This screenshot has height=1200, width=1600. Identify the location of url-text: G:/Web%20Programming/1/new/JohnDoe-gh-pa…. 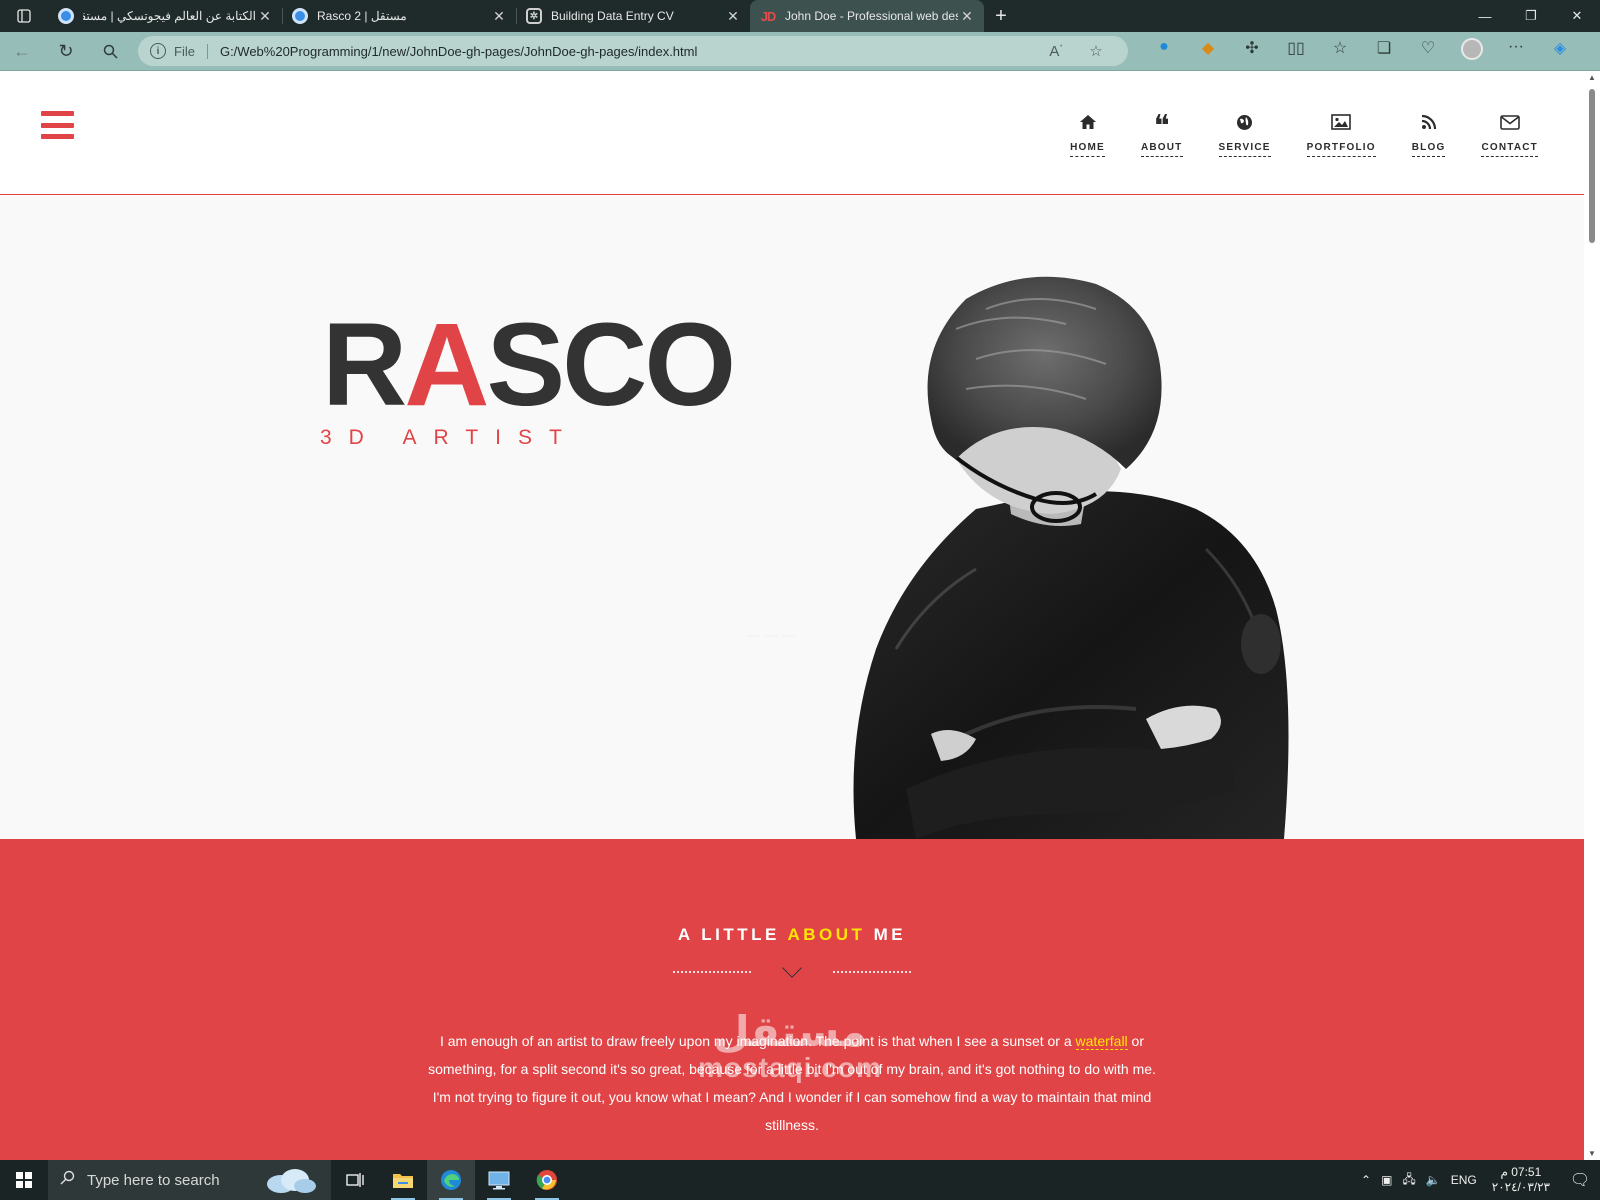
(628, 51).